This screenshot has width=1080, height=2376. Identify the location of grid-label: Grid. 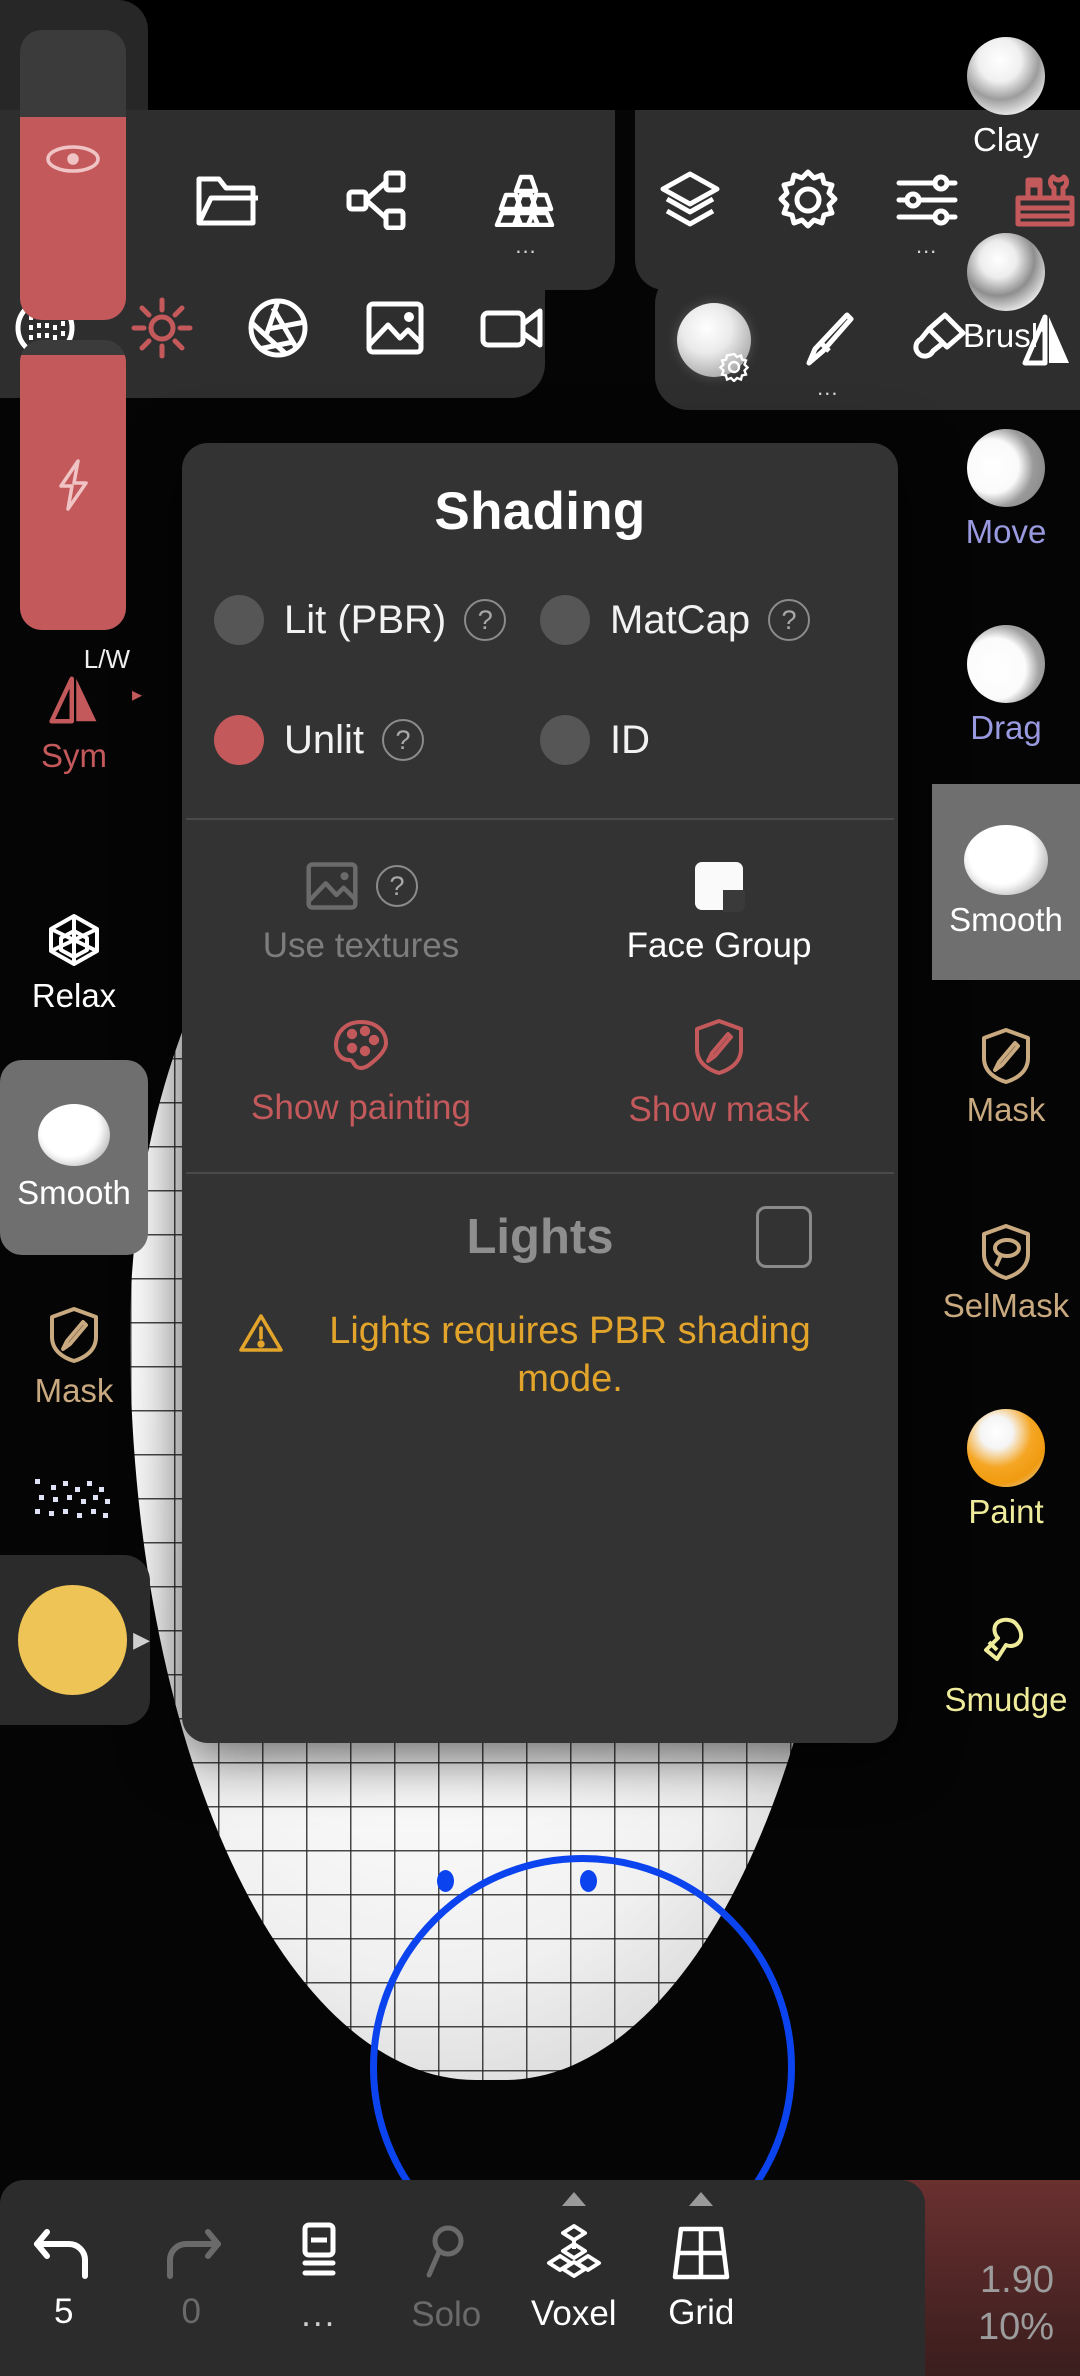
(701, 2312).